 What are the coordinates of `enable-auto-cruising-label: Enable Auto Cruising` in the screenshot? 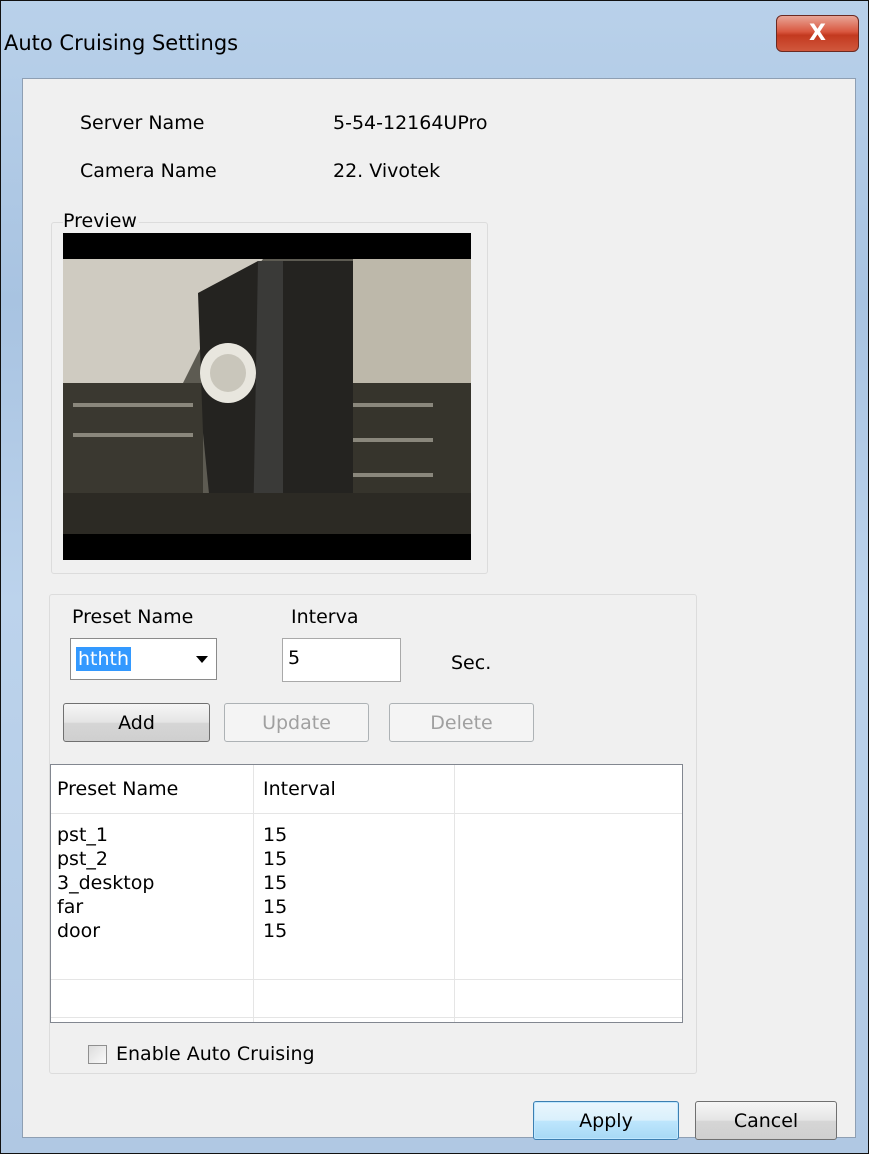 It's located at (215, 1054).